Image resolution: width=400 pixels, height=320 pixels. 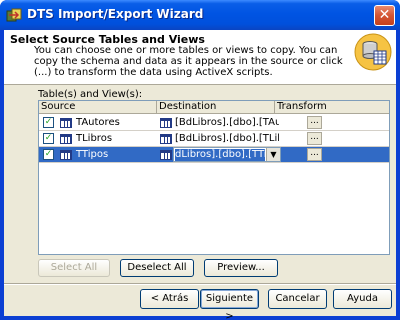 What do you see at coordinates (220, 155) in the screenshot?
I see `destination-value: dLibros].[dbo].[TTipos]` at bounding box center [220, 155].